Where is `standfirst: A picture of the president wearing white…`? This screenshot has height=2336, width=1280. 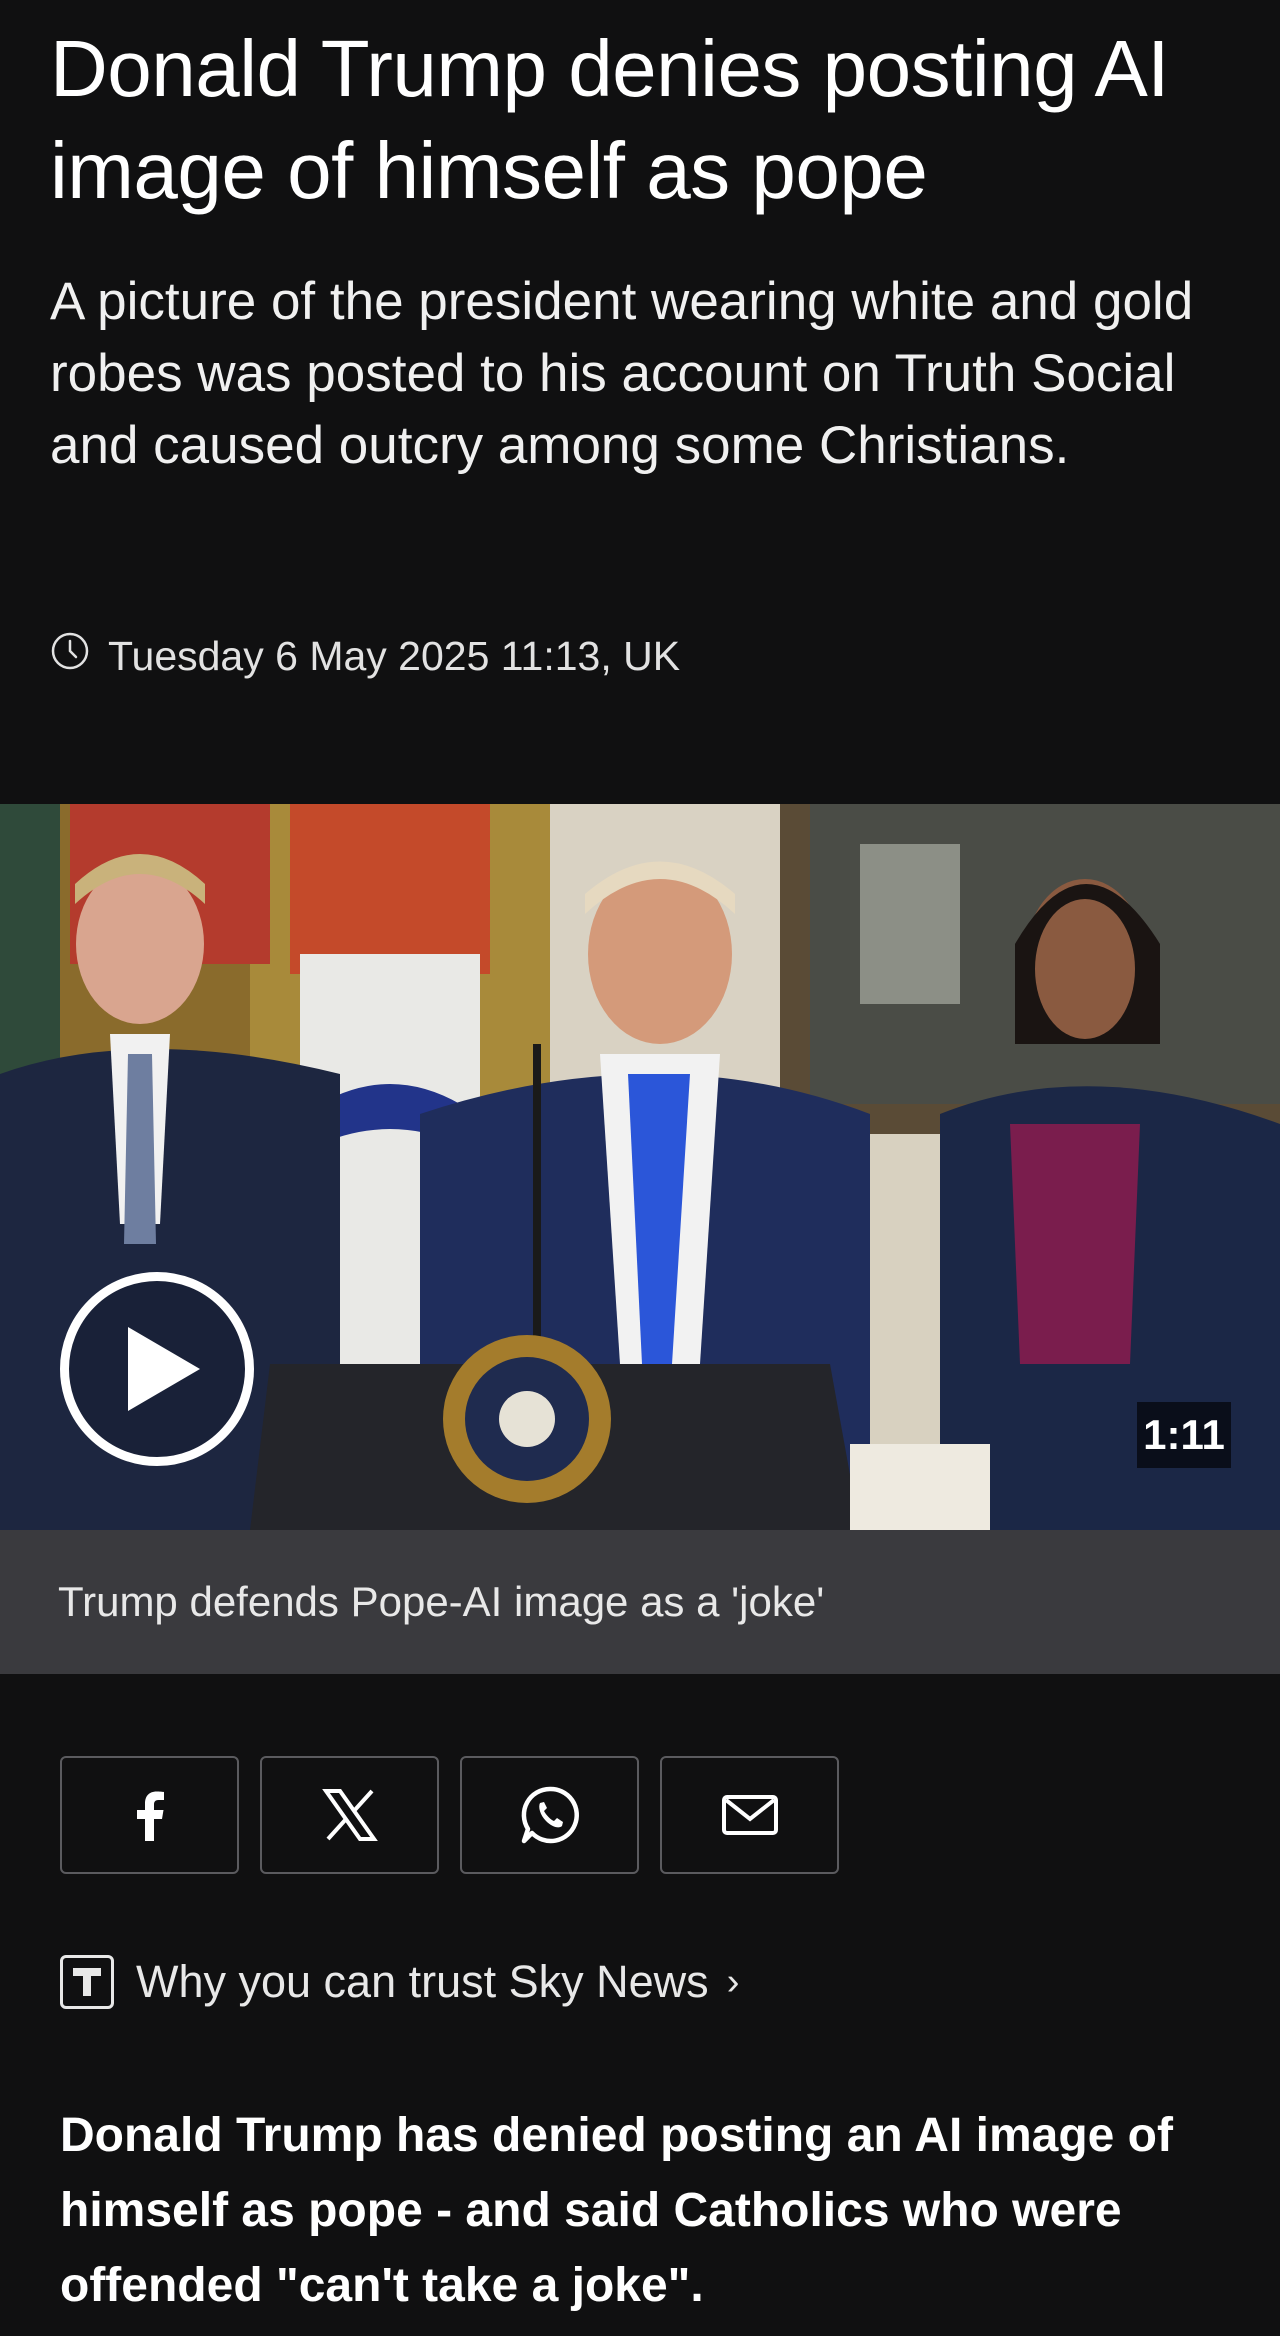
standfirst: A picture of the president wearing white… is located at coordinates (622, 373).